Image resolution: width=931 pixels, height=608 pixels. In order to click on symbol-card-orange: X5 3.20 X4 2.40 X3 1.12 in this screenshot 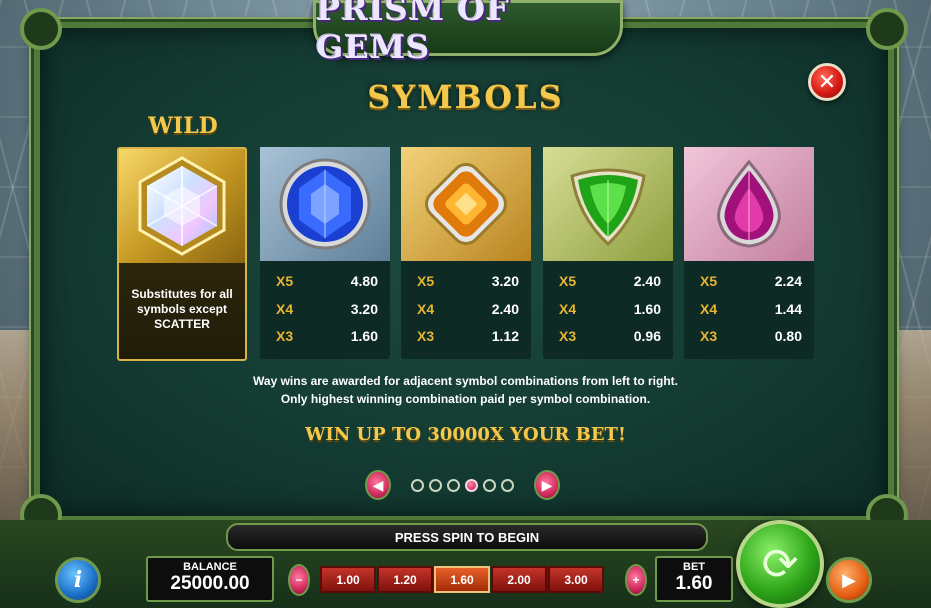, I will do `click(466, 253)`.